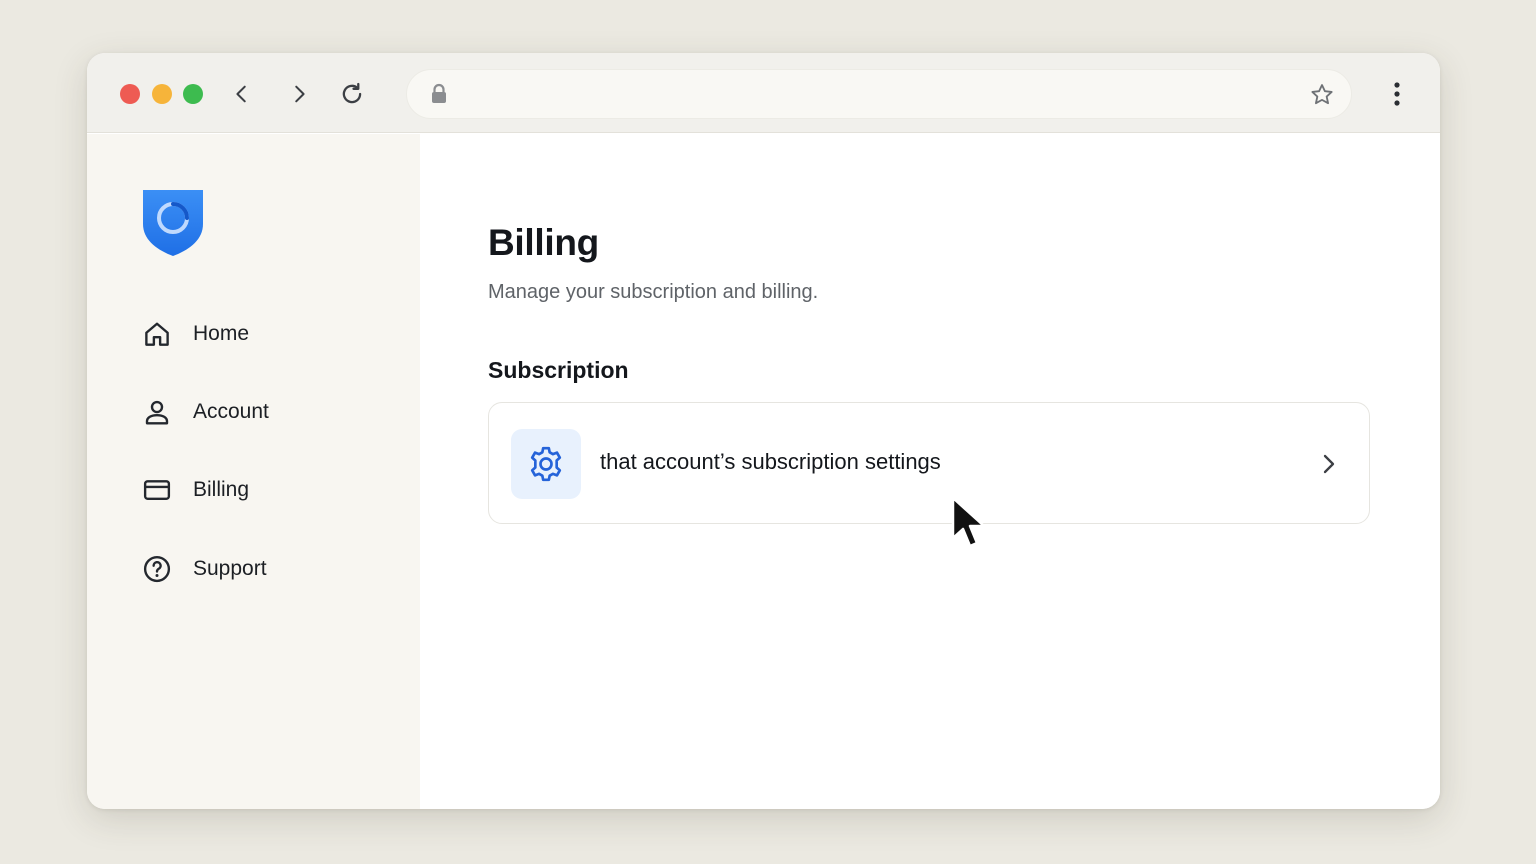 This screenshot has width=1536, height=864. Describe the element at coordinates (231, 411) in the screenshot. I see `sidebar-item-label: Account` at that location.